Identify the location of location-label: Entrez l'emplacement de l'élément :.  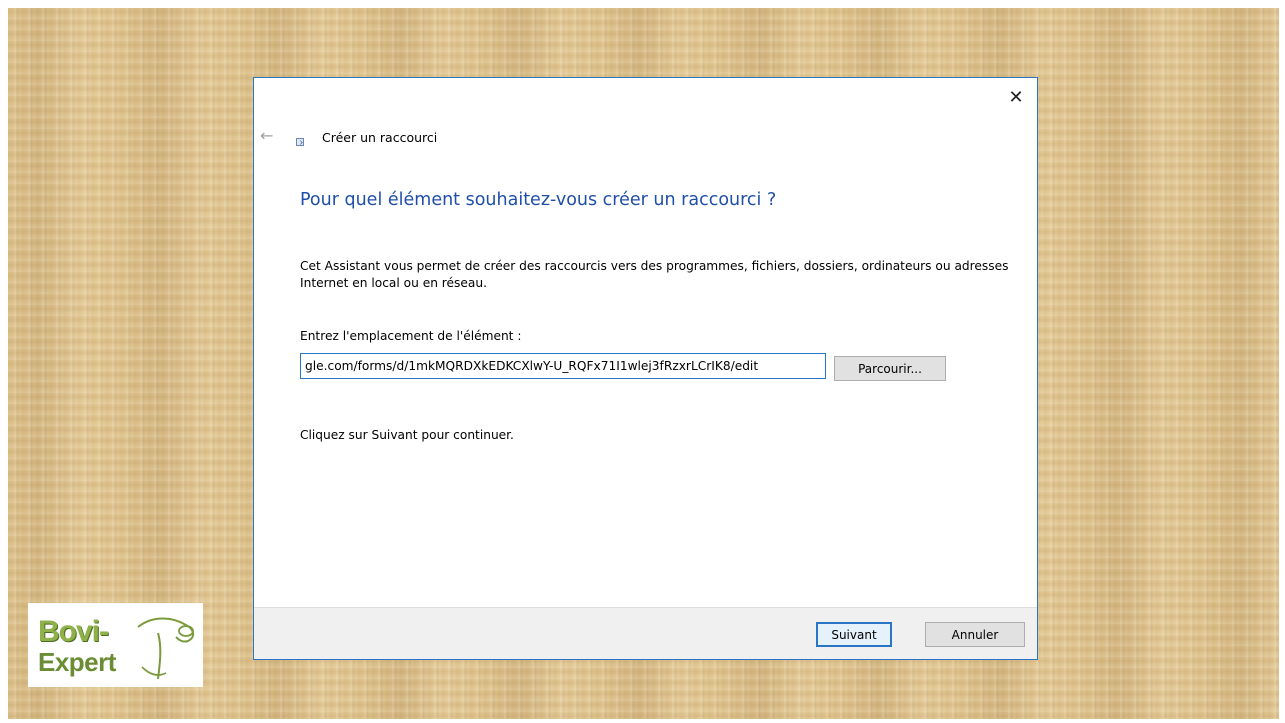
(411, 336).